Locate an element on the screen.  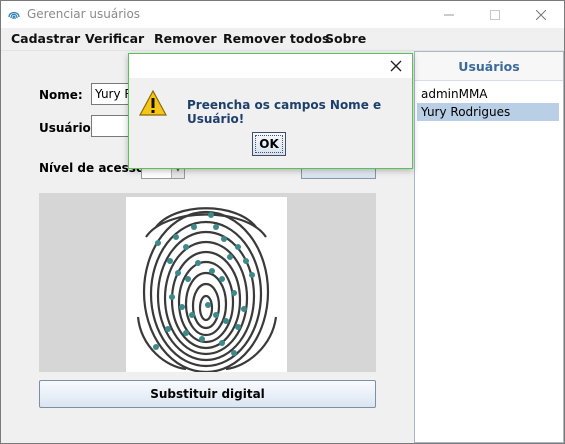
fingerprint-image is located at coordinates (206, 284).